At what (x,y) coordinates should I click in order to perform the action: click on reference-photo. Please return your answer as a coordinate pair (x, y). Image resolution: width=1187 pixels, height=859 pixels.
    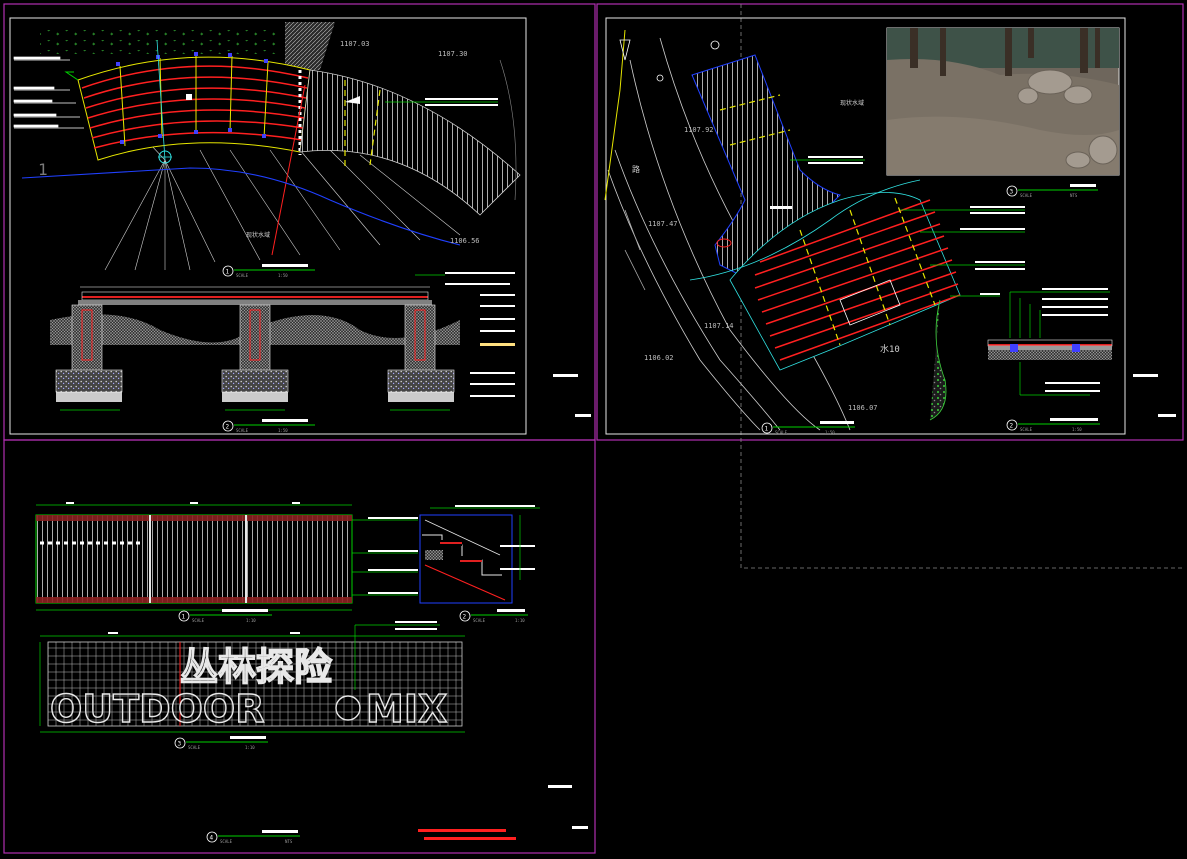
    Looking at the image, I should click on (1003, 101).